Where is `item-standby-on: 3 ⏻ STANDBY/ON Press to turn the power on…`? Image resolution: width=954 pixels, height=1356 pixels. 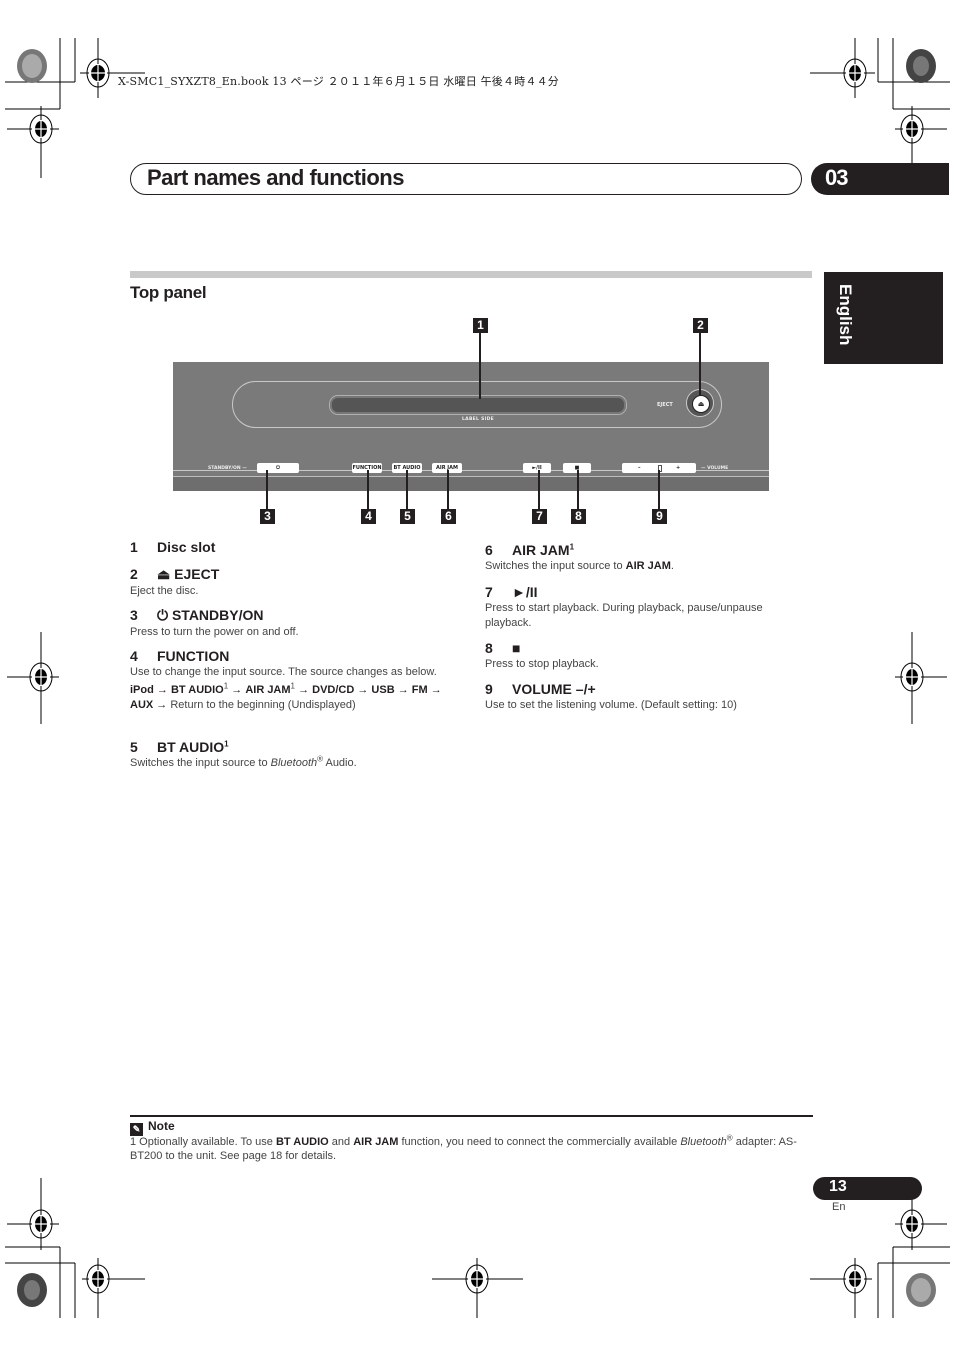
item-standby-on: 3 ⏻ STANDBY/ON Press to turn the power on… is located at coordinates (214, 623).